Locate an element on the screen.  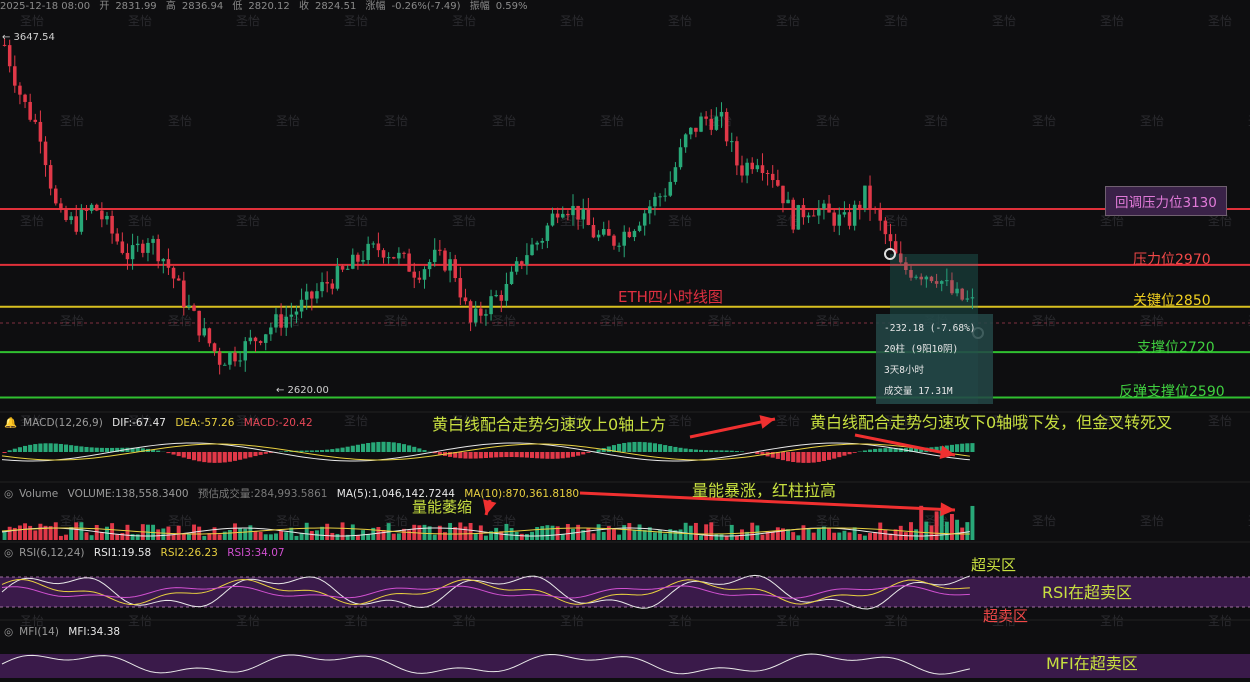
gear-icon-mfi: ◎ is located at coordinates (8, 632).